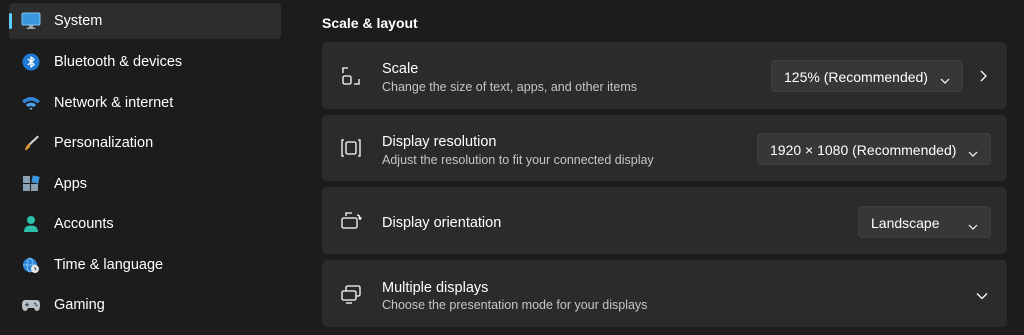 This screenshot has width=1024, height=335. I want to click on multiple-displays-title: Multiple displays, so click(435, 288).